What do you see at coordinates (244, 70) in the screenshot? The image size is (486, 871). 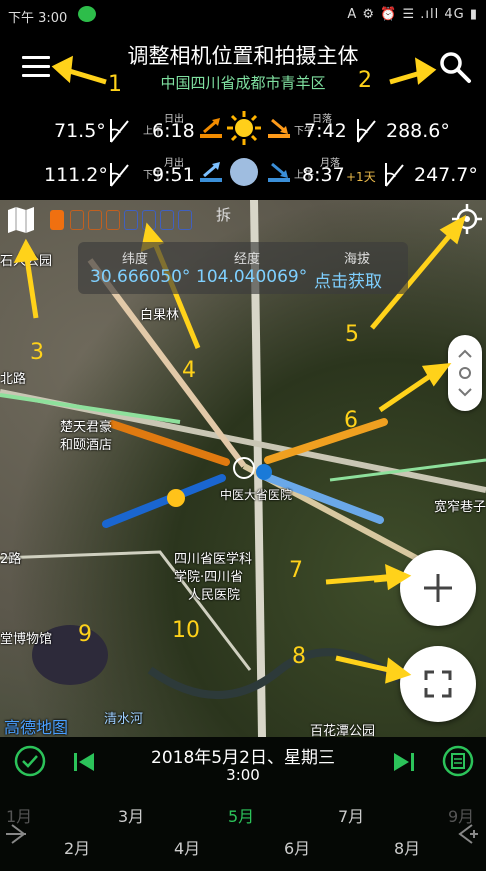 I see `header-annotation-arrows` at bounding box center [244, 70].